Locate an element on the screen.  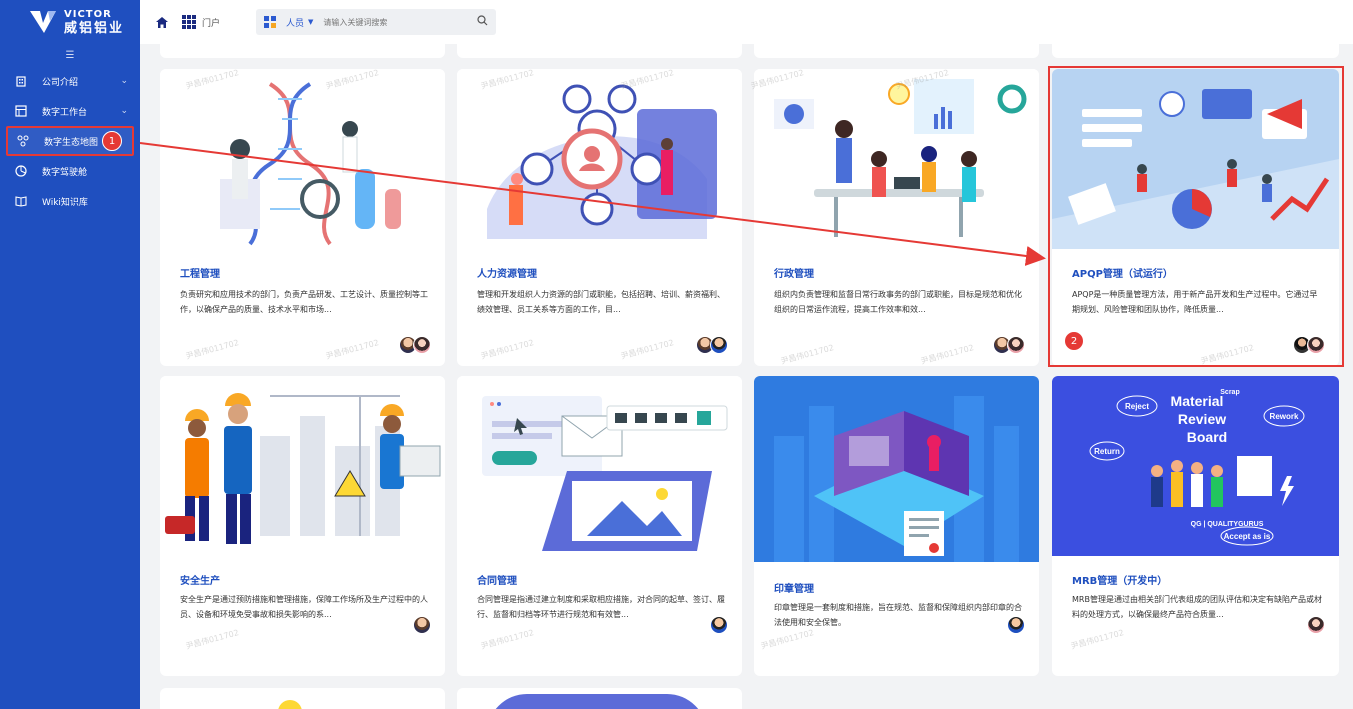
home-icon is located at coordinates (162, 22).